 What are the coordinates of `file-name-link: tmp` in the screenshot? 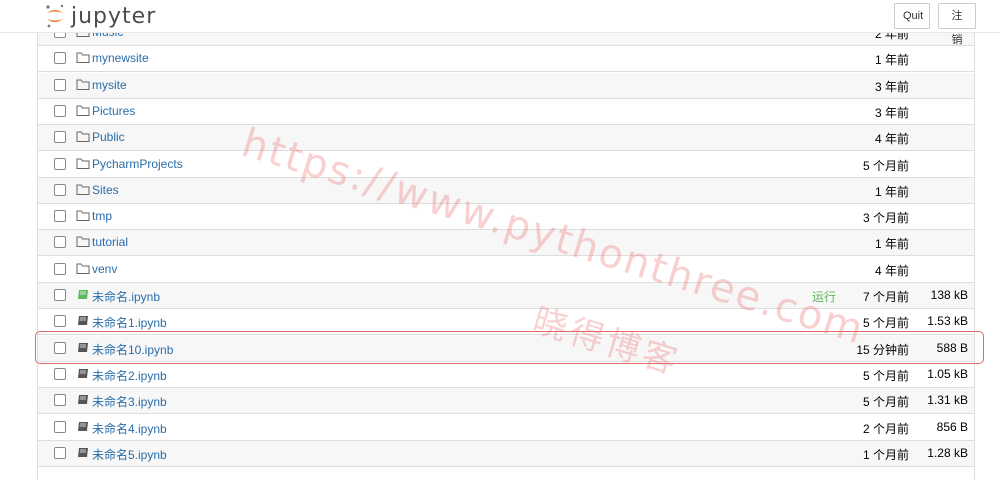 It's located at (102, 216).